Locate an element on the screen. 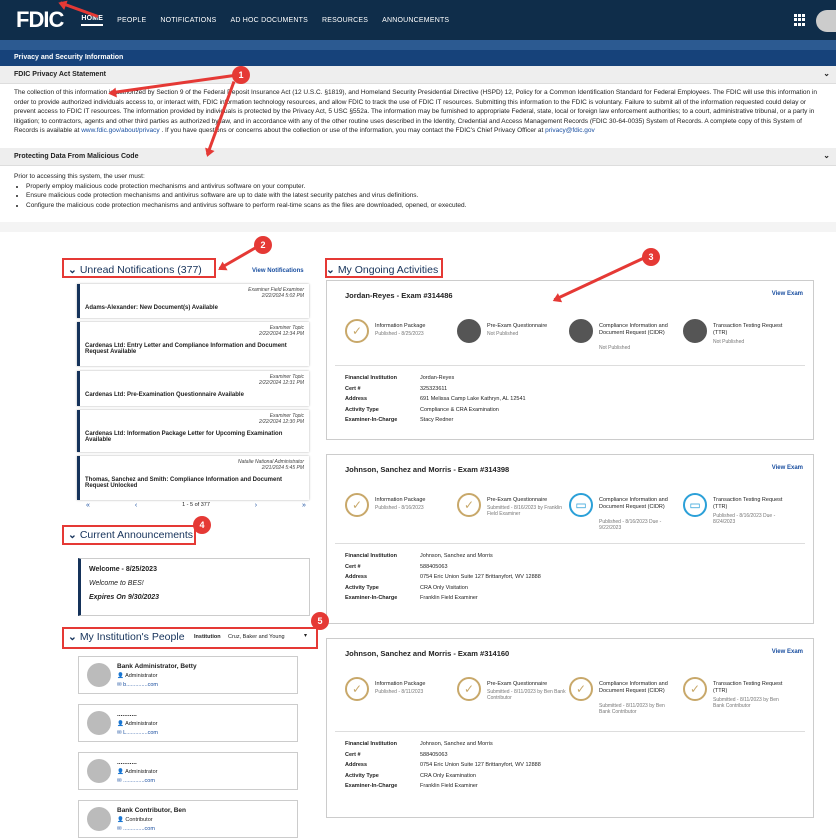 The height and width of the screenshot is (838, 836). document-icon: ▭ is located at coordinates (581, 505).